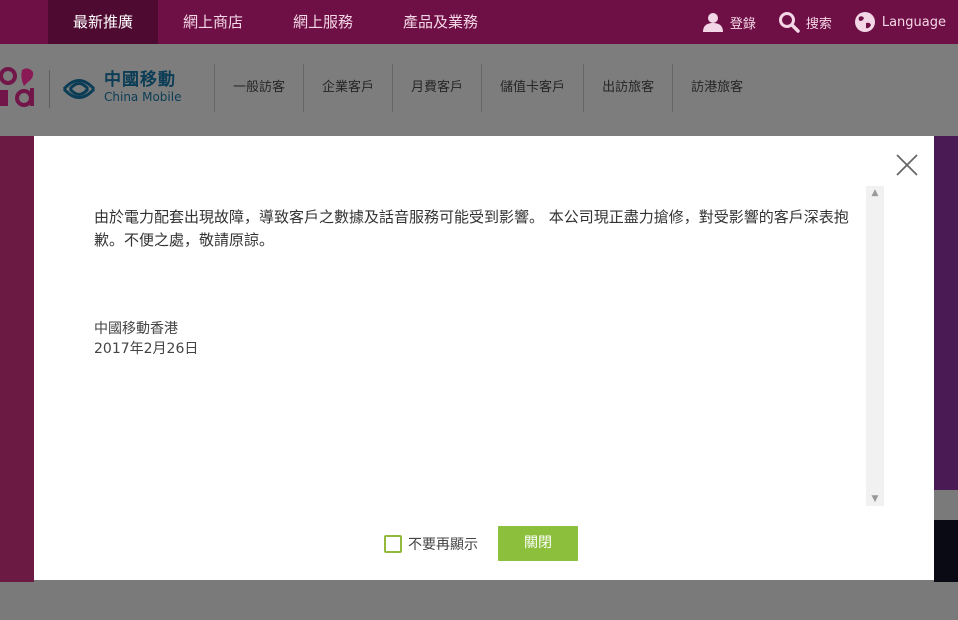  Describe the element at coordinates (17, 87) in the screenshot. I see `campaign-logo-mark` at that location.